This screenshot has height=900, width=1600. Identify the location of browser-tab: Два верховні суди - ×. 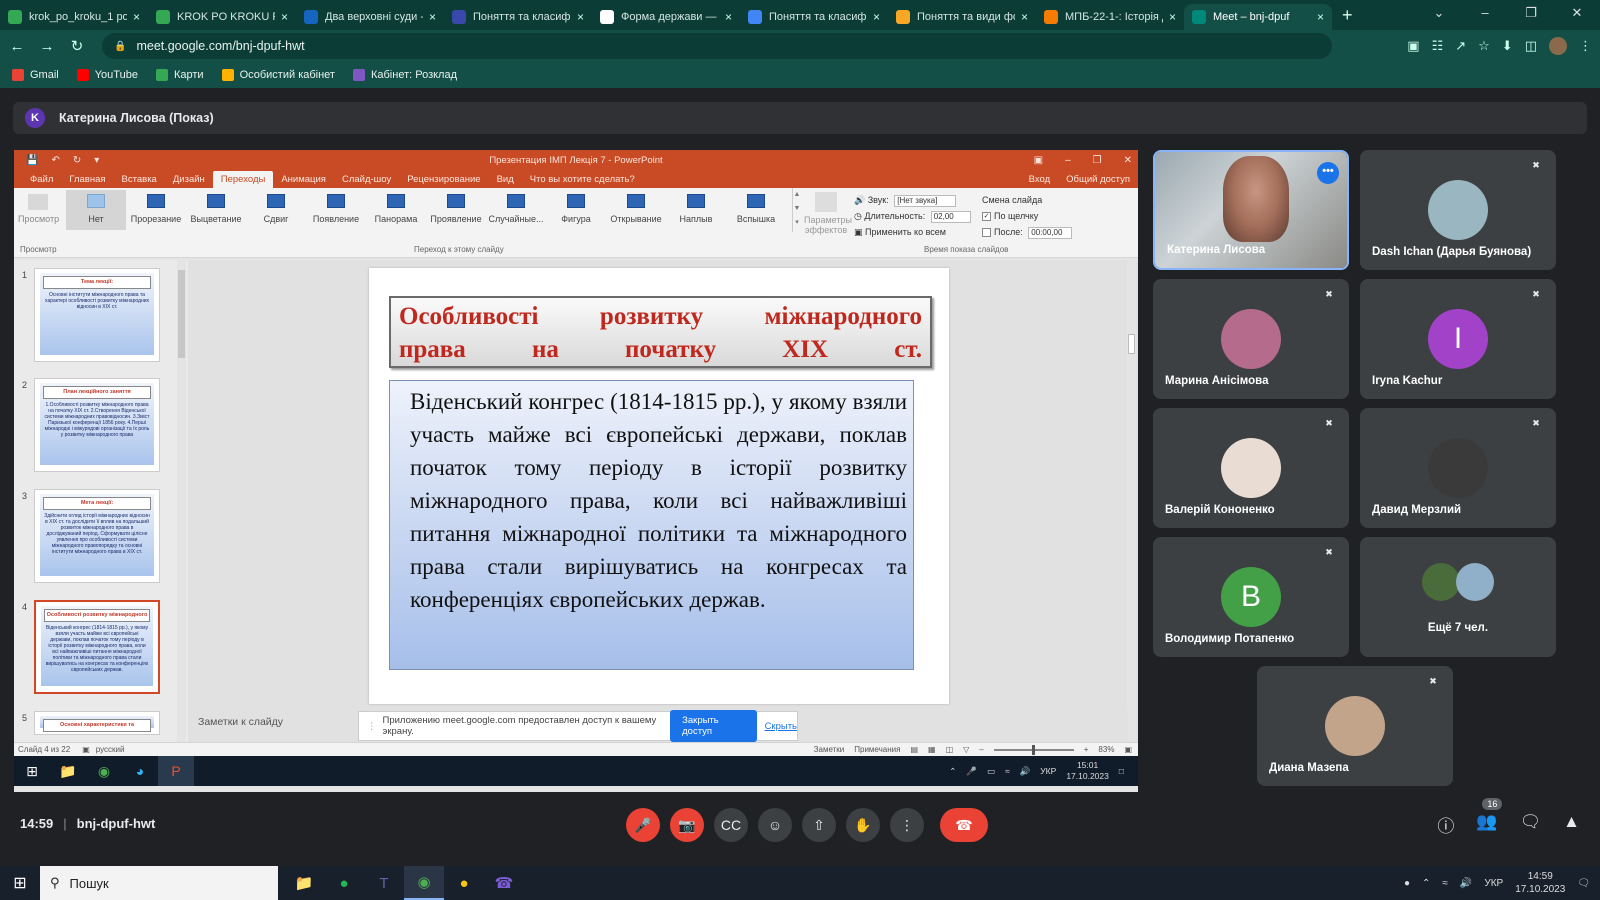
(370, 17).